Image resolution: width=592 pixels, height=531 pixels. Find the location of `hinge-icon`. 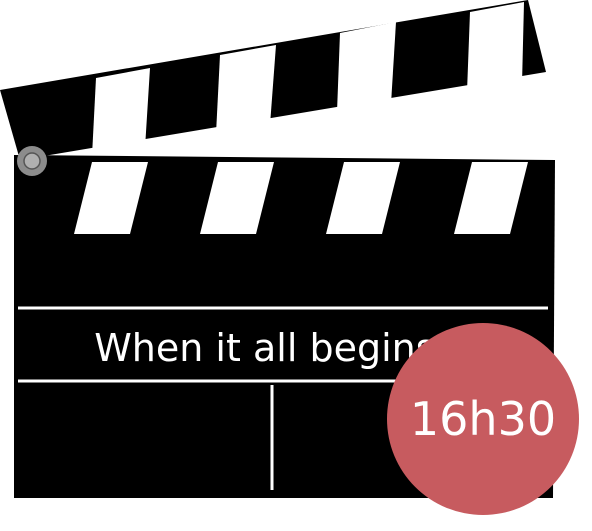

hinge-icon is located at coordinates (32, 161).